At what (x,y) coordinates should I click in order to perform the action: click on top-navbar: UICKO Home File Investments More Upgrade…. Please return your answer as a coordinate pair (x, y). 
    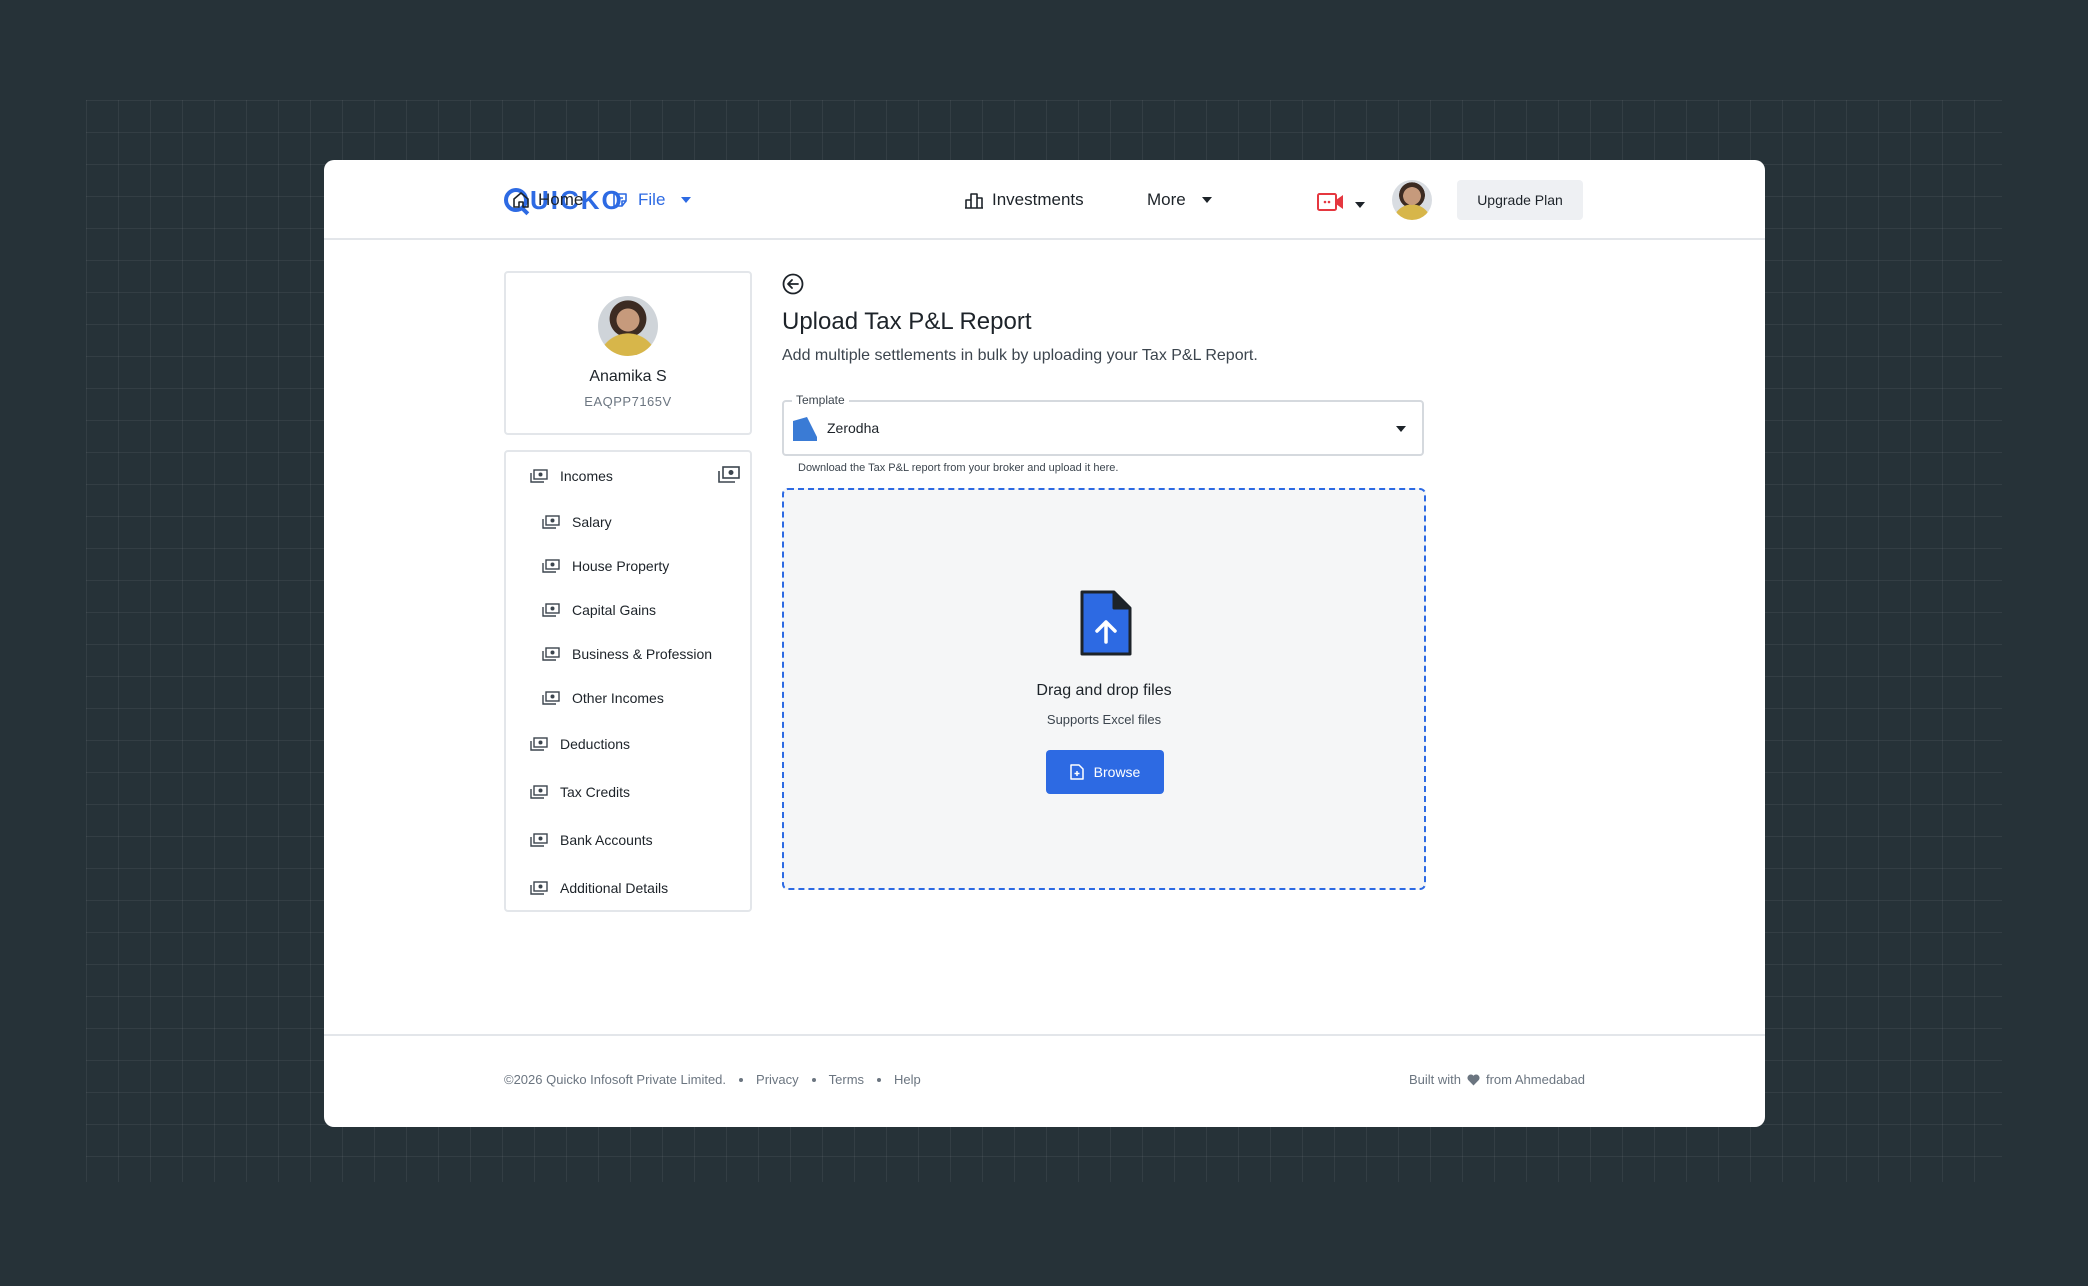
    Looking at the image, I should click on (1044, 200).